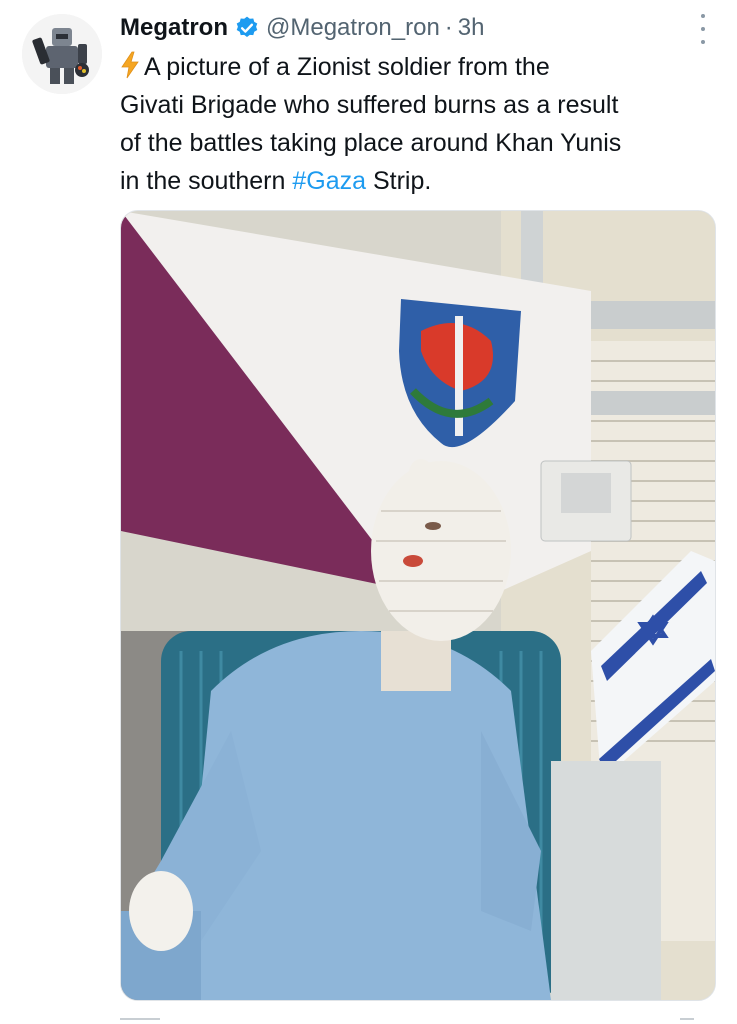 The image size is (737, 1024). Describe the element at coordinates (687, 1019) in the screenshot. I see `action-bar-divider-right` at that location.